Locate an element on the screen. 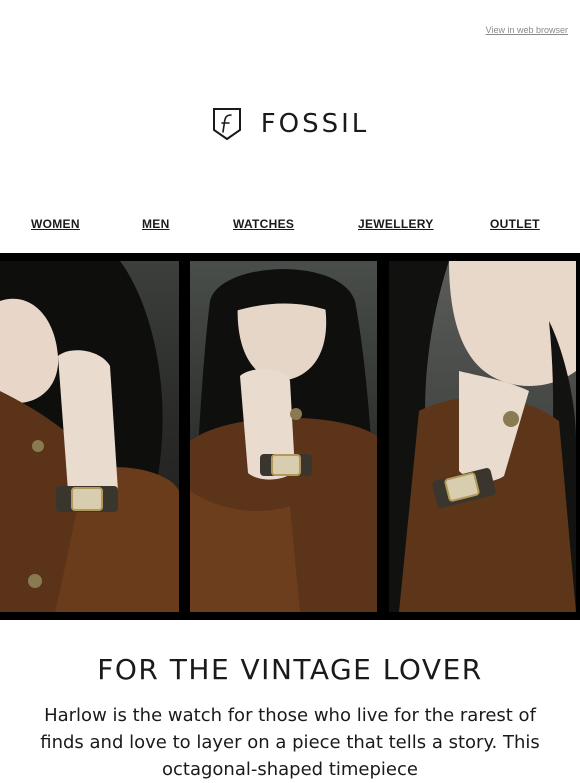 This screenshot has width=580, height=783. nav-item-women: WOMEN is located at coordinates (55, 224).